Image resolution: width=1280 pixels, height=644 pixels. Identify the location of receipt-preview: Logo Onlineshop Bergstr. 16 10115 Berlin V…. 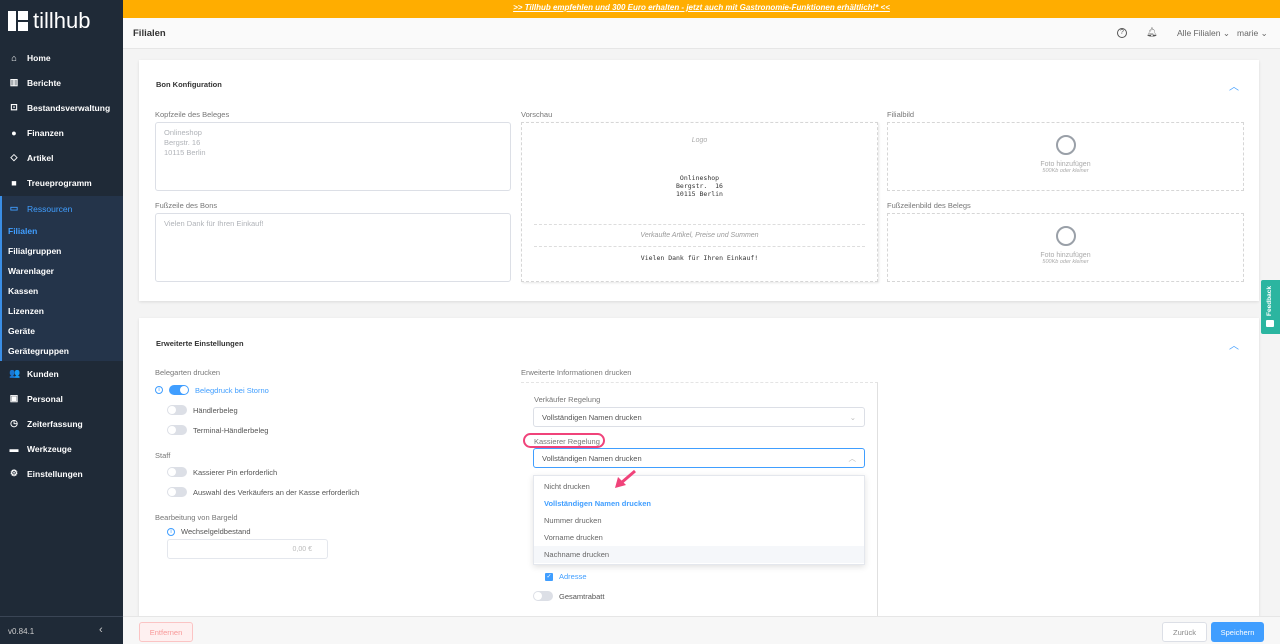
(699, 202).